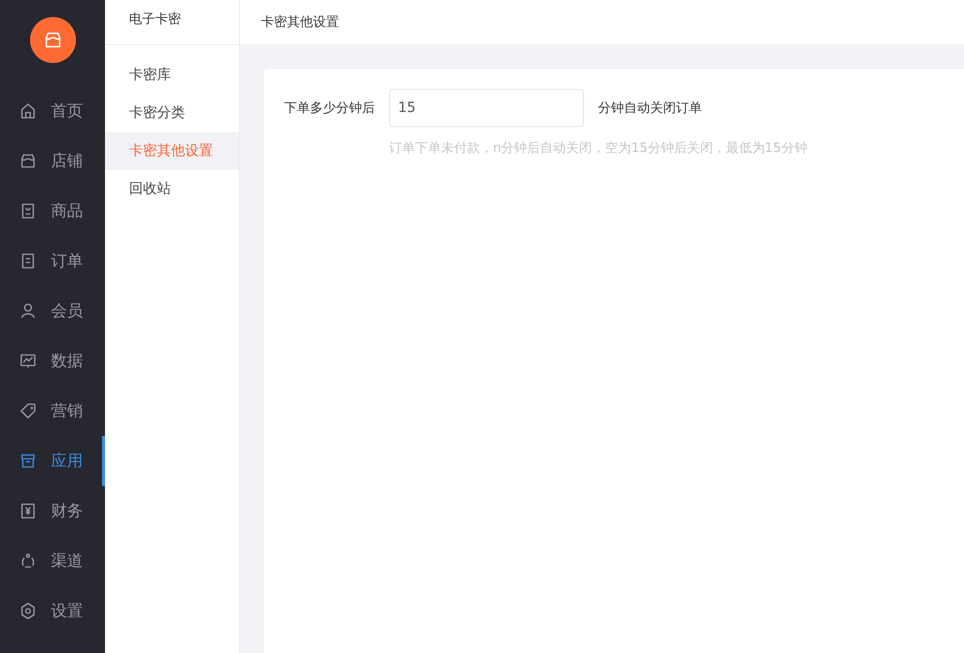 The width and height of the screenshot is (964, 653). What do you see at coordinates (172, 22) in the screenshot?
I see `submenu-title: 电子卡密` at bounding box center [172, 22].